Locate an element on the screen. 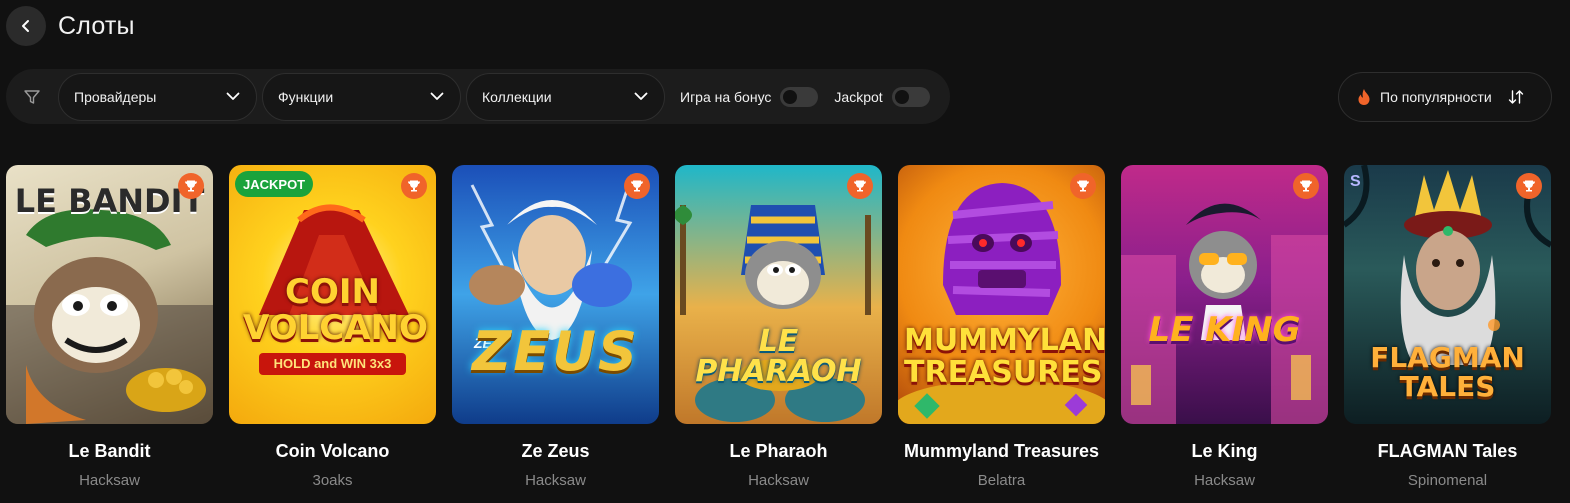  game-name: Le Bandit is located at coordinates (109, 451).